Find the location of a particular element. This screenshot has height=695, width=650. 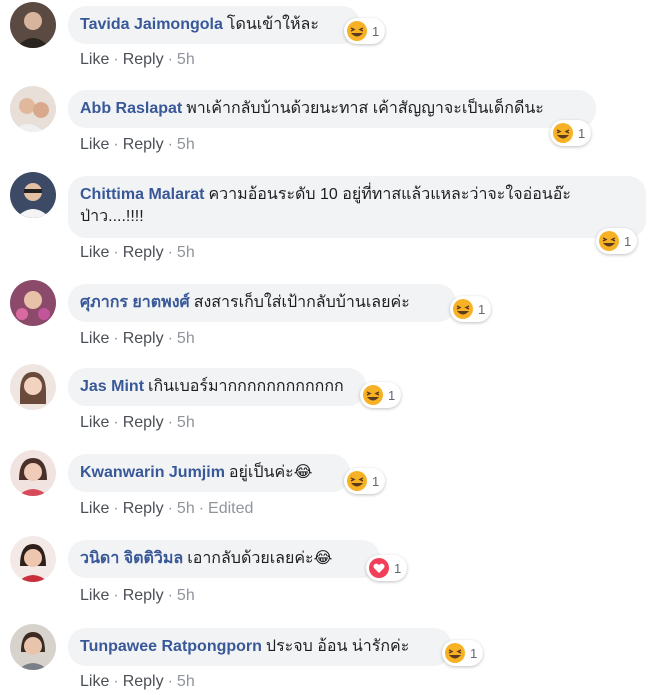

comment-text: อยู่เป็นค่ะ😂 is located at coordinates (270, 472).